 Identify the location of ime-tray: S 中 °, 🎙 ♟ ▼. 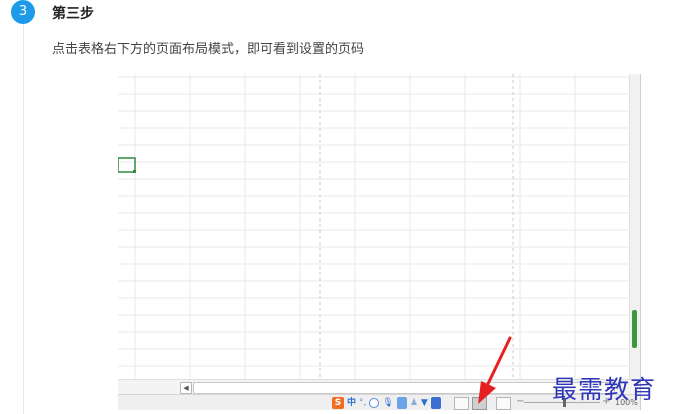
(386, 403).